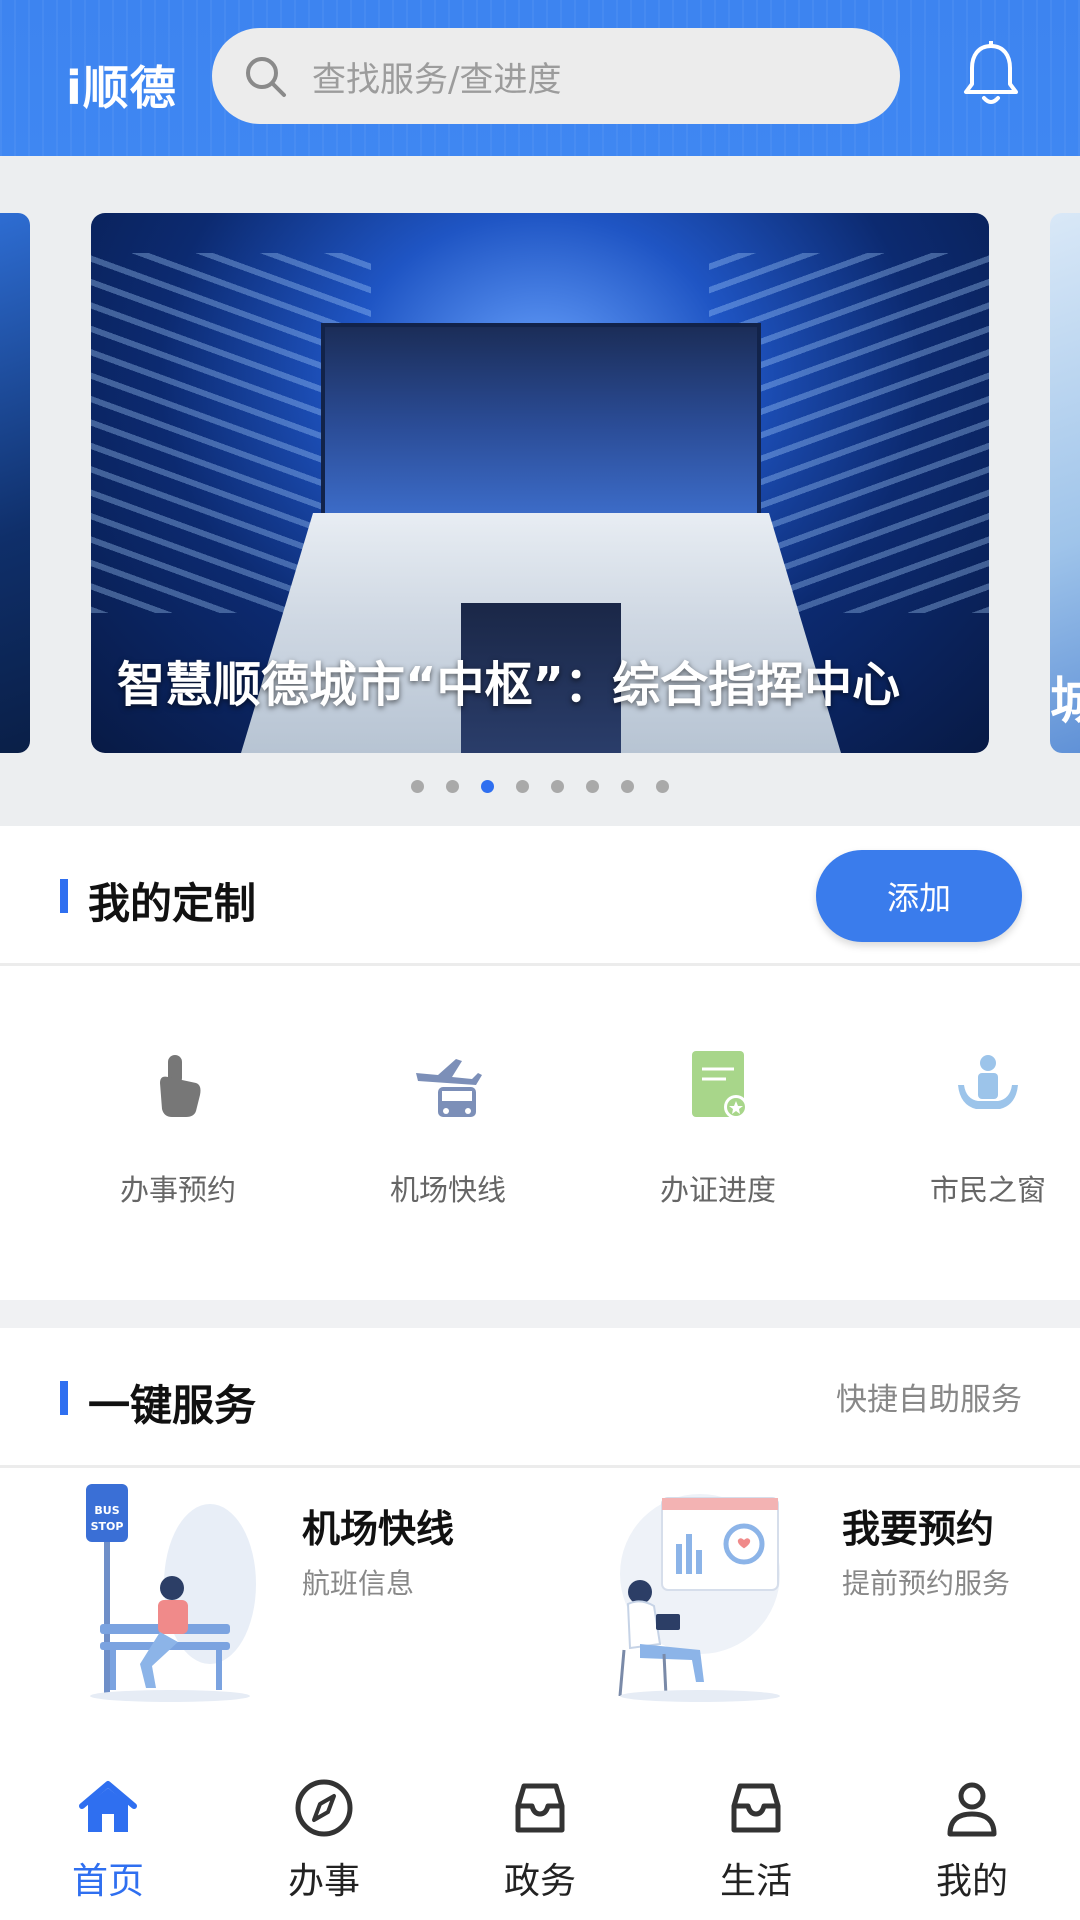 This screenshot has width=1080, height=1920. Describe the element at coordinates (929, 1396) in the screenshot. I see `section-subtitle: 快捷自助服务` at that location.